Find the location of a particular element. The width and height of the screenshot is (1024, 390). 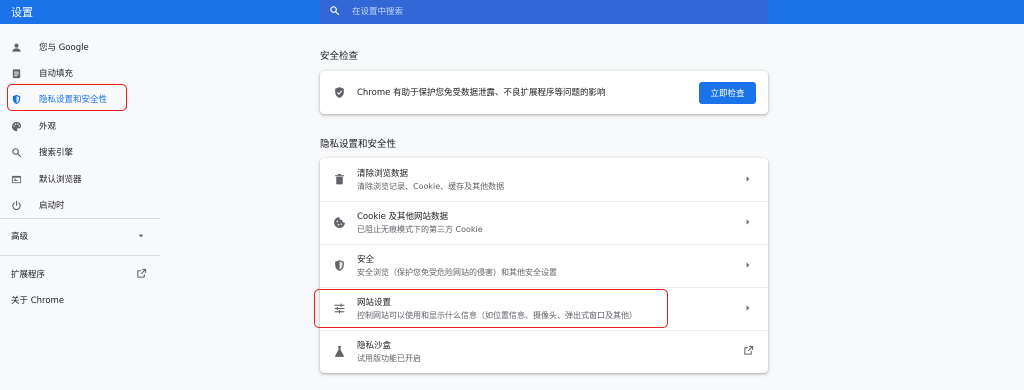

sidebar-item-you-and-google: 您与 Google is located at coordinates (80, 47).